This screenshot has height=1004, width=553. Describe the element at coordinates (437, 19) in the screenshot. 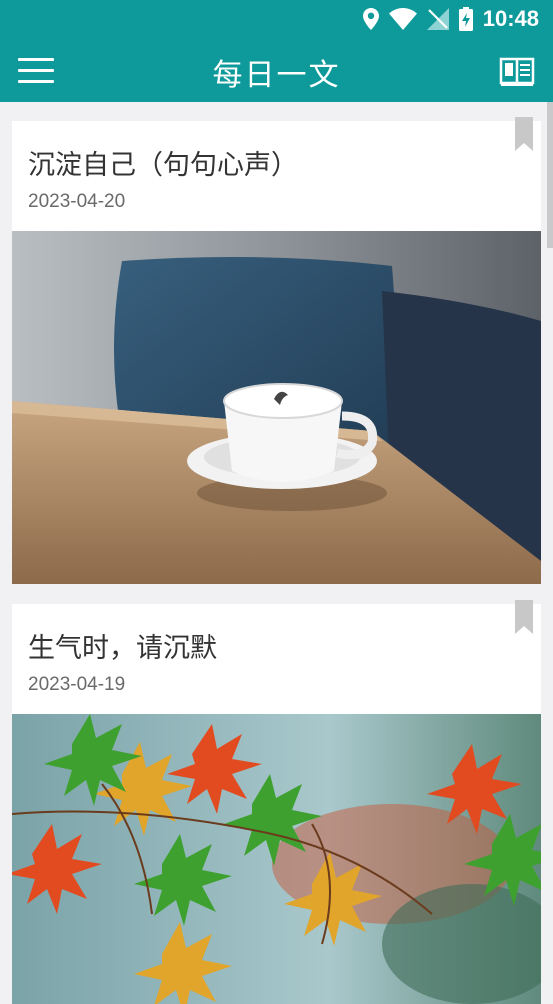

I see `no-sim-icon` at that location.